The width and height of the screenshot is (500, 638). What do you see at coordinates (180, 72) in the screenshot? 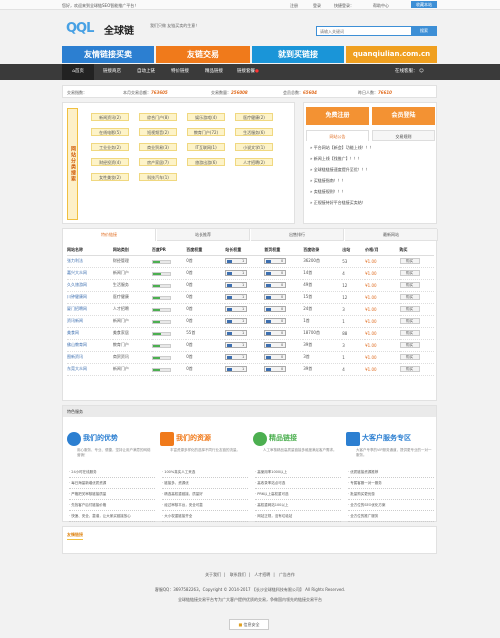
I see `nav-special: 特价链接` at bounding box center [180, 72].